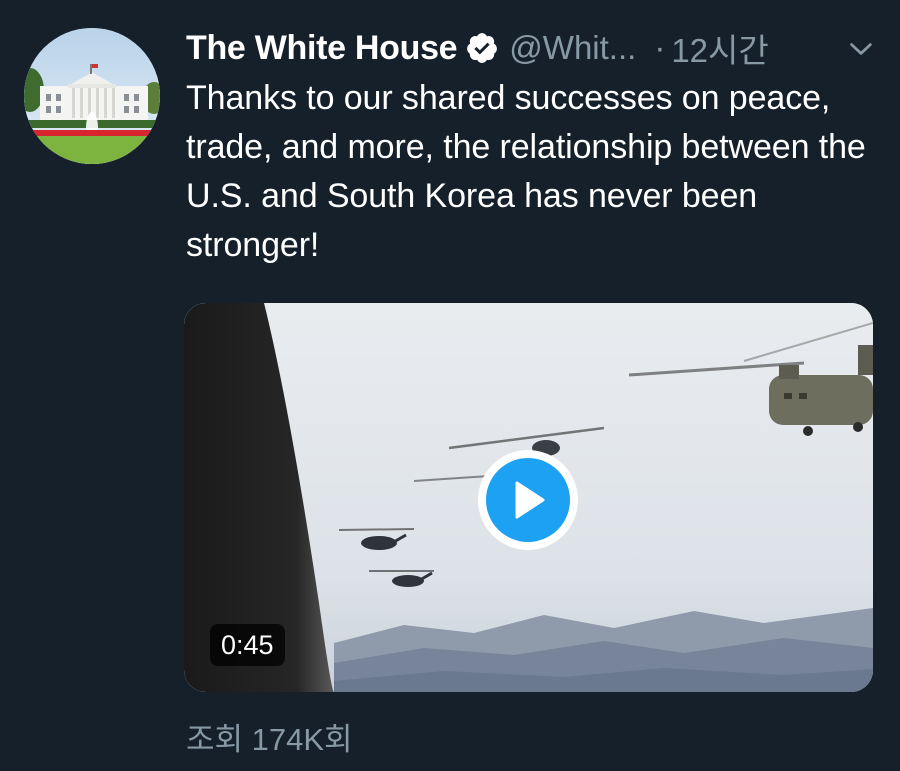  Describe the element at coordinates (247, 645) in the screenshot. I see `video-duration-badge: 0:45` at that location.